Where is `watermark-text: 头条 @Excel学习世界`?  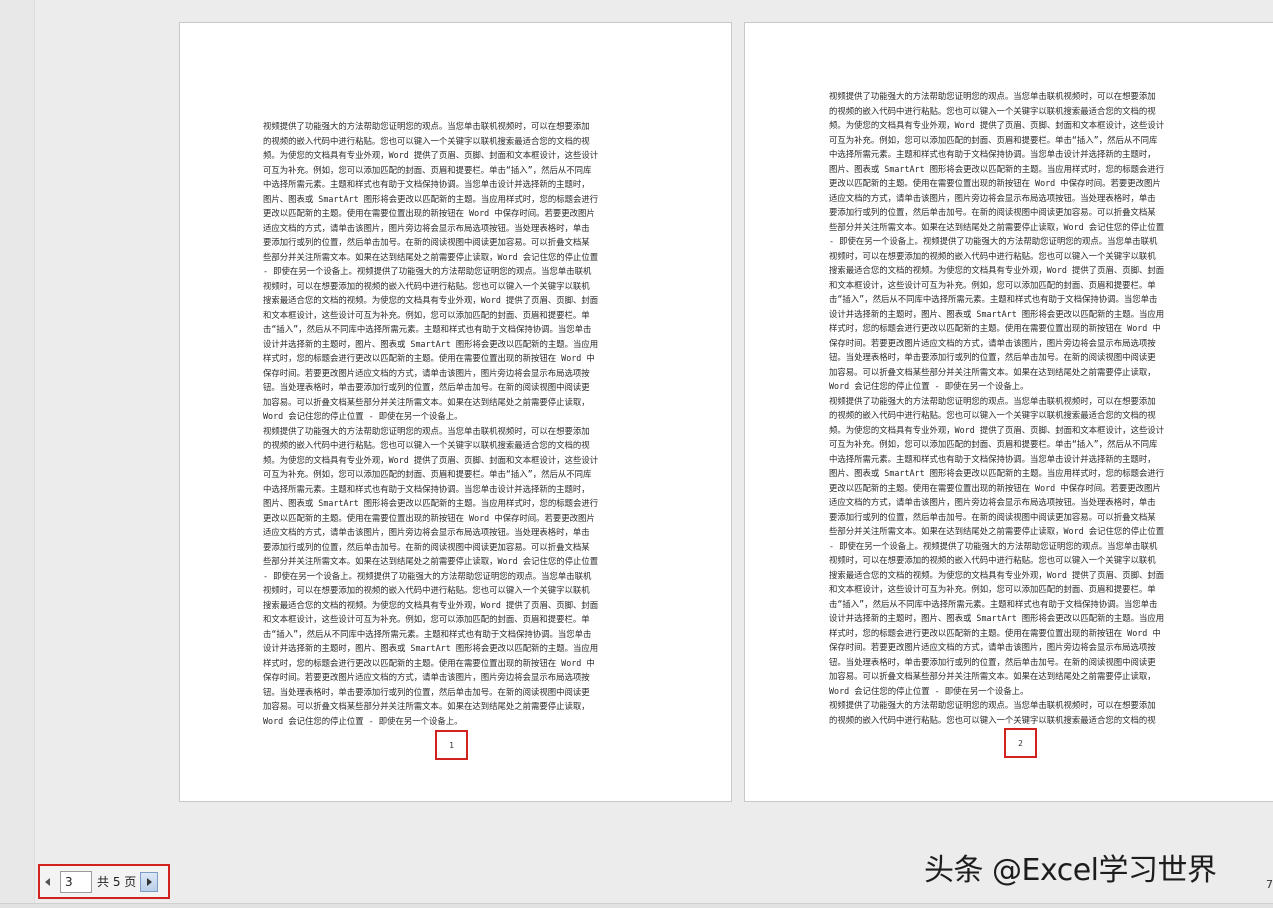
watermark-text: 头条 @Excel学习世界 is located at coordinates (1070, 870).